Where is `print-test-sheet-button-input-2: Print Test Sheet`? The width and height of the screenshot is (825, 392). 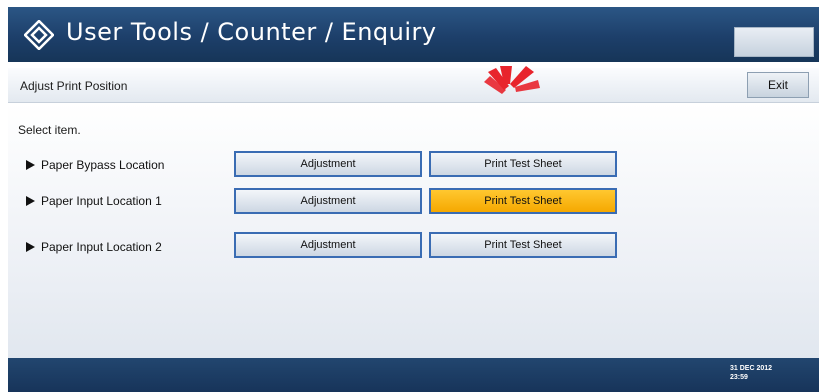 print-test-sheet-button-input-2: Print Test Sheet is located at coordinates (523, 245).